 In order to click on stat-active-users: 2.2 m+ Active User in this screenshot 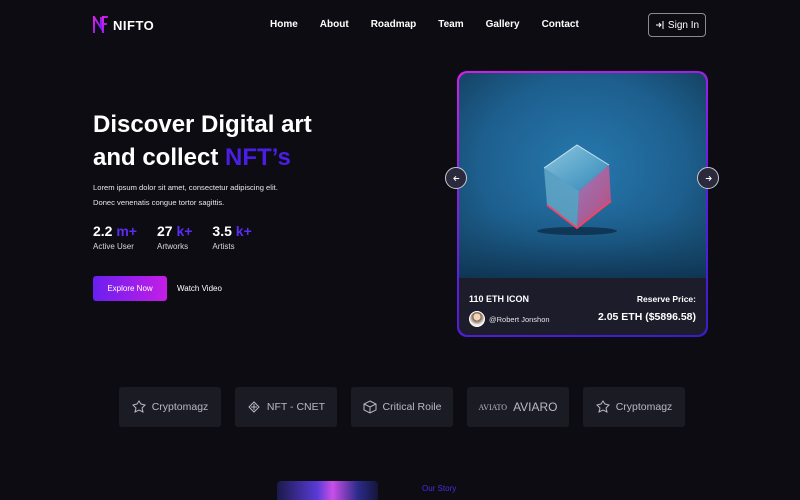, I will do `click(115, 236)`.